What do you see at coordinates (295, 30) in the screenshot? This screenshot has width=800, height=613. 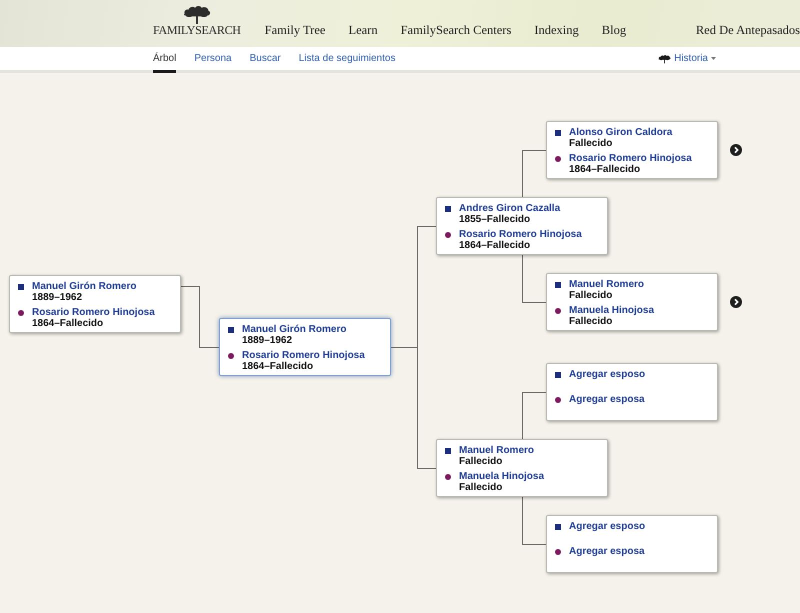 I see `nav-link: Family Tree` at bounding box center [295, 30].